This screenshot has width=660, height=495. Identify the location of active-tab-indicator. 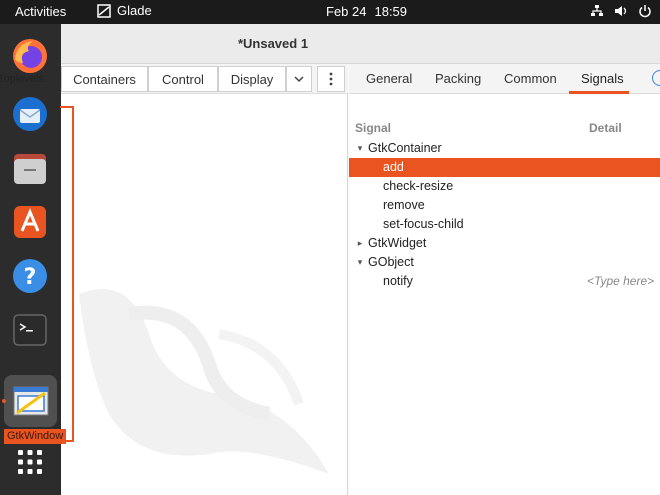
(599, 92).